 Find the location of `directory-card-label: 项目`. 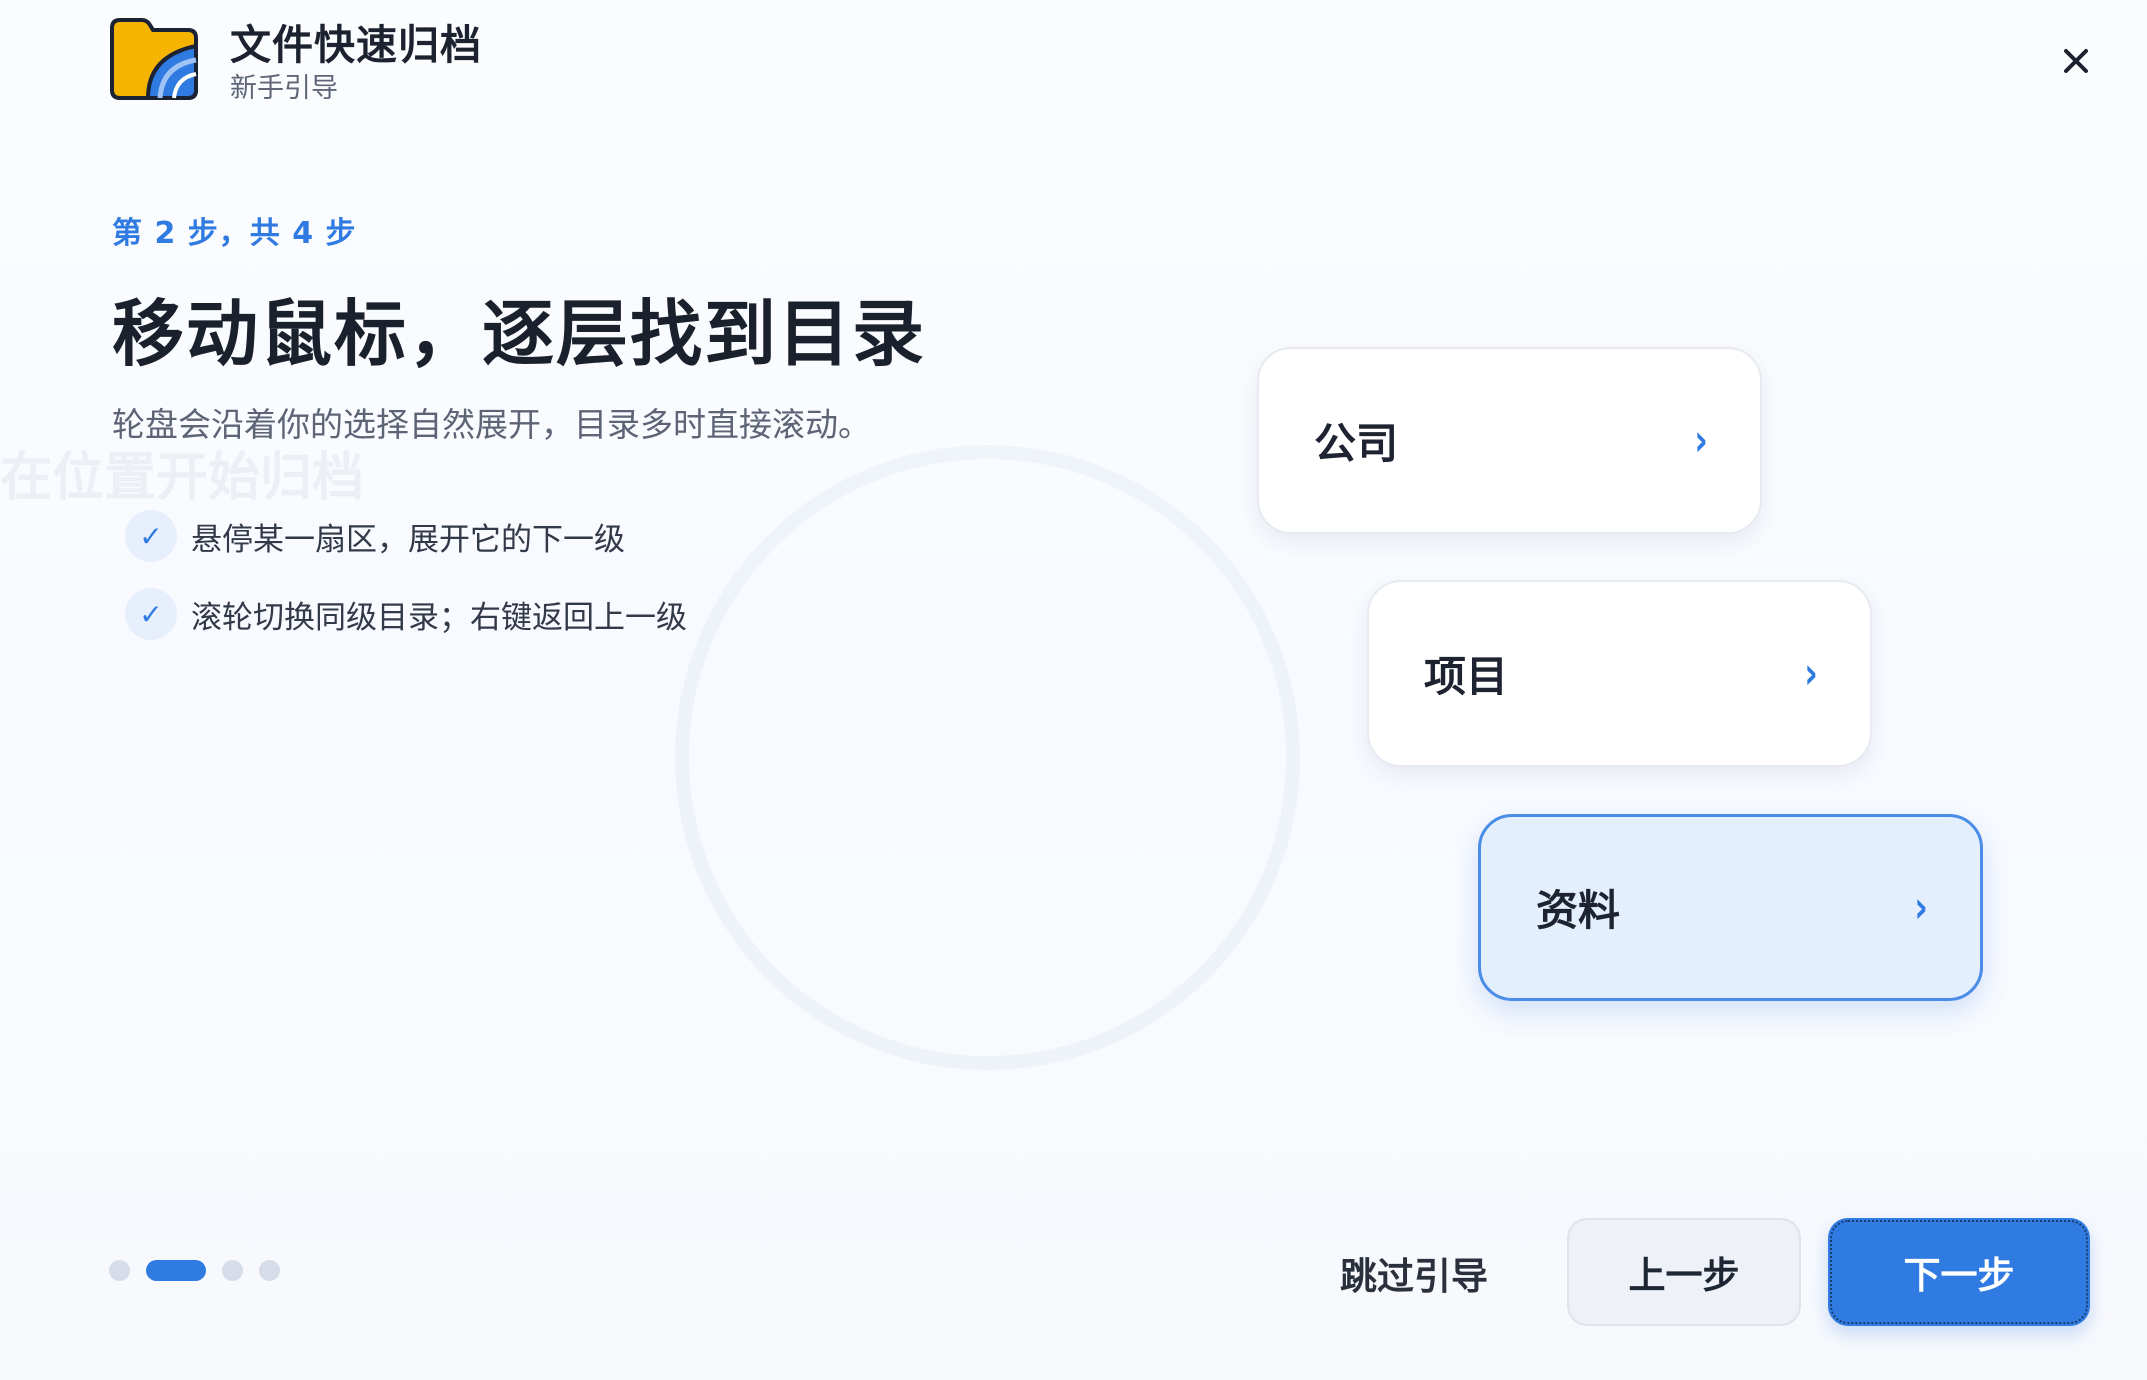

directory-card-label: 项目 is located at coordinates (1466, 676).